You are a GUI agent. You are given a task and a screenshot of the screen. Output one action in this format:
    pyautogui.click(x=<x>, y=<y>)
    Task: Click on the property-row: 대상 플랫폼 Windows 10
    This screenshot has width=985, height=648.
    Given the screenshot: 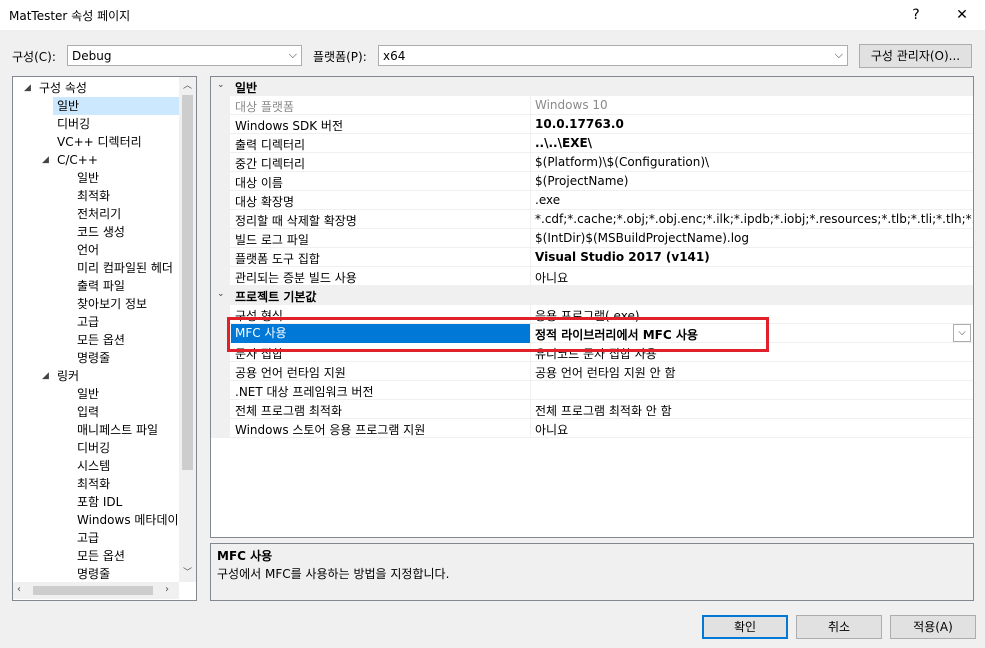 What is the action you would take?
    pyautogui.click(x=592, y=105)
    